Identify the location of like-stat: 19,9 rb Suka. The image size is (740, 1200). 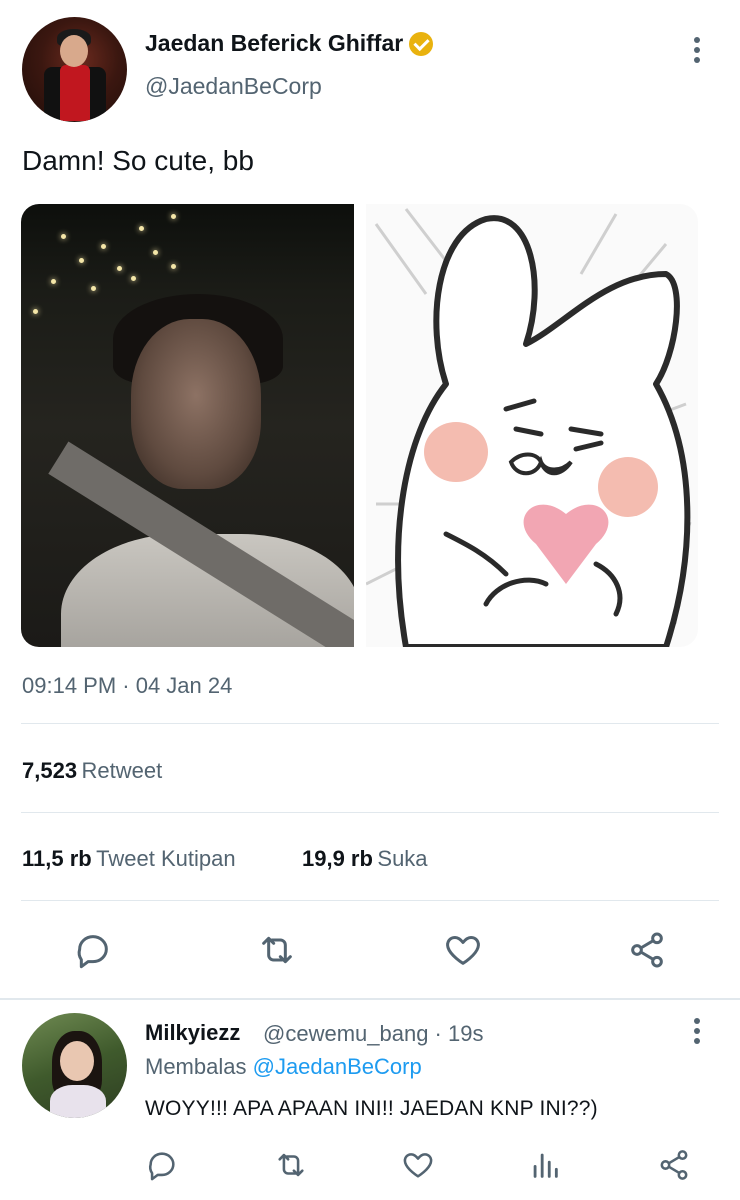
(365, 859).